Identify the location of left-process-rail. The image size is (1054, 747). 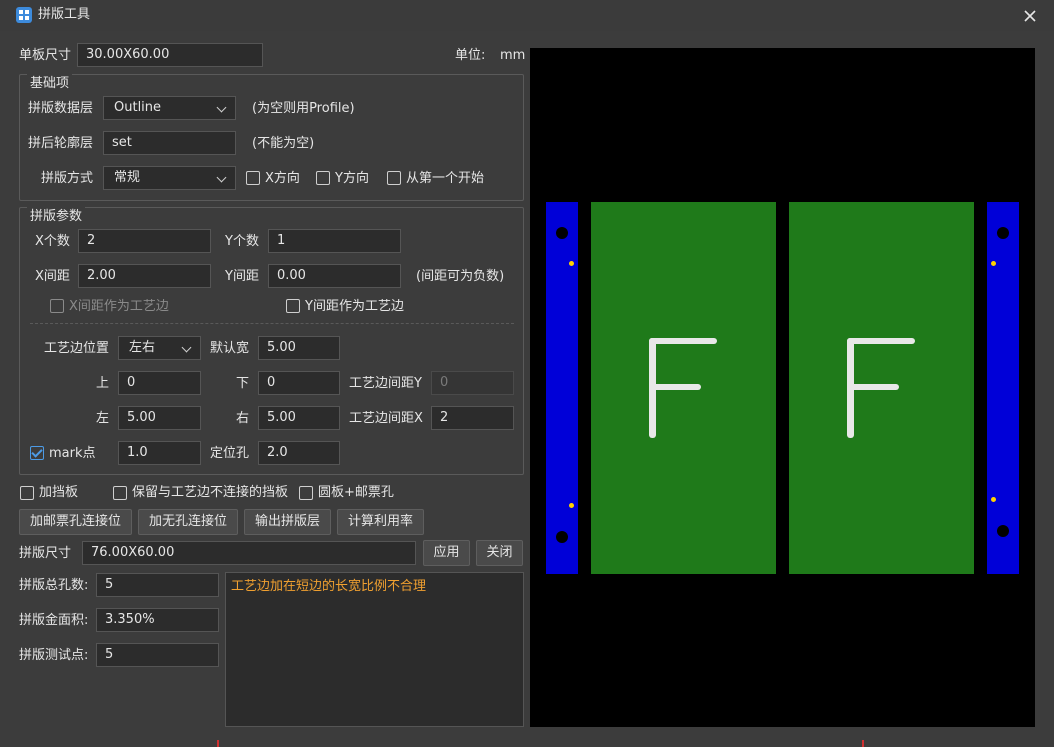
(562, 388).